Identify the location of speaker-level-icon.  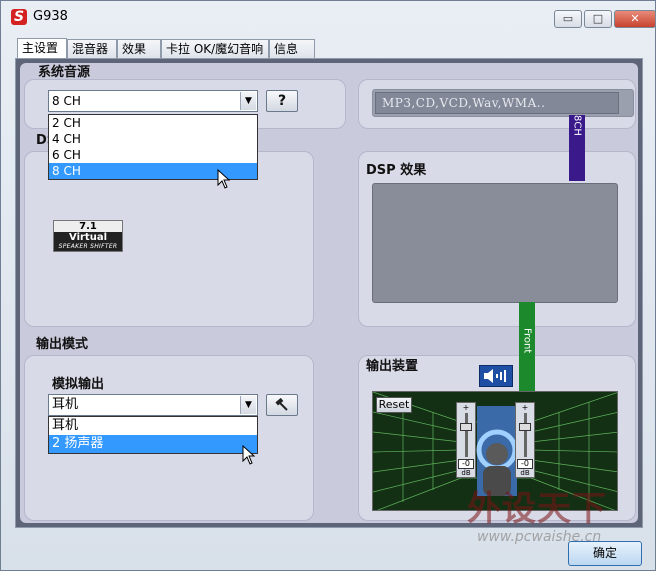
(495, 376).